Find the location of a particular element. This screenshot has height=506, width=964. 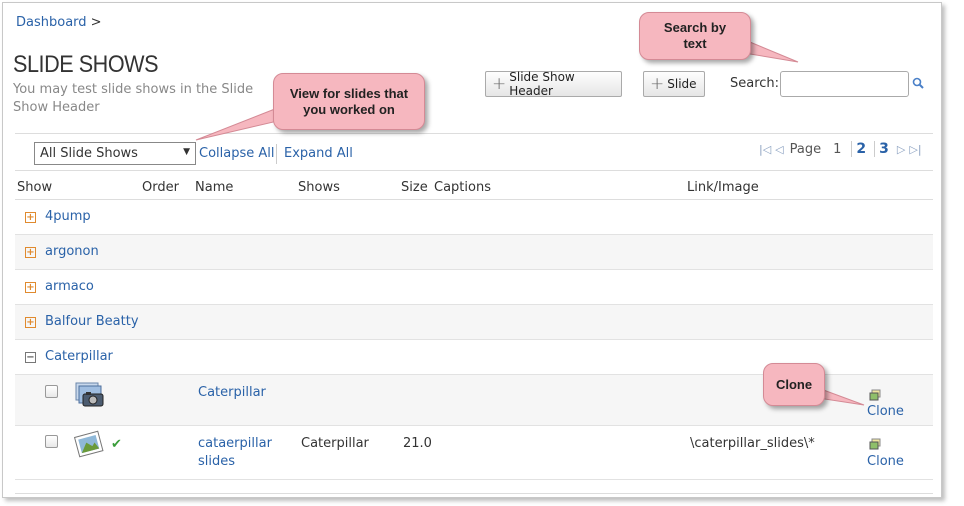

group-row: + Balfour Beatty is located at coordinates (474, 322).